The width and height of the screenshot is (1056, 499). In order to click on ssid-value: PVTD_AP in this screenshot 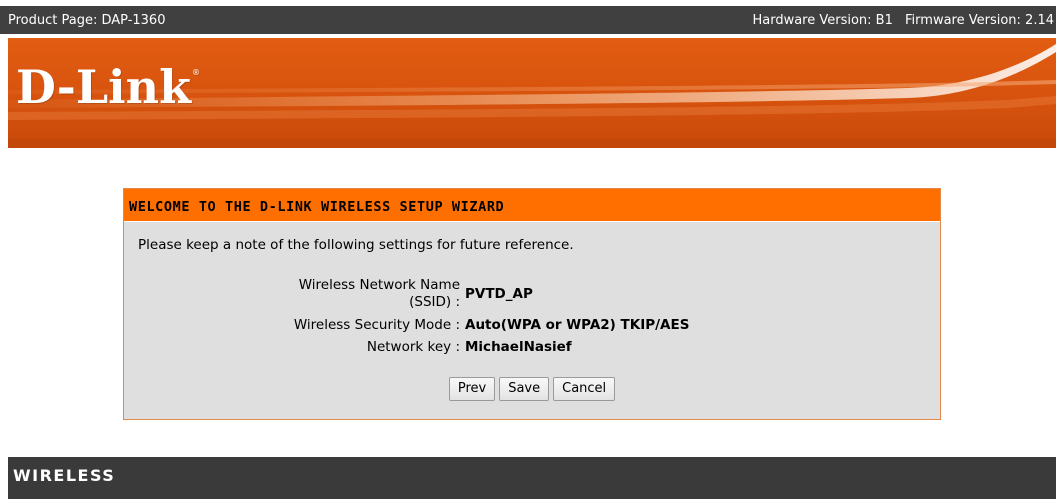, I will do `click(499, 294)`.